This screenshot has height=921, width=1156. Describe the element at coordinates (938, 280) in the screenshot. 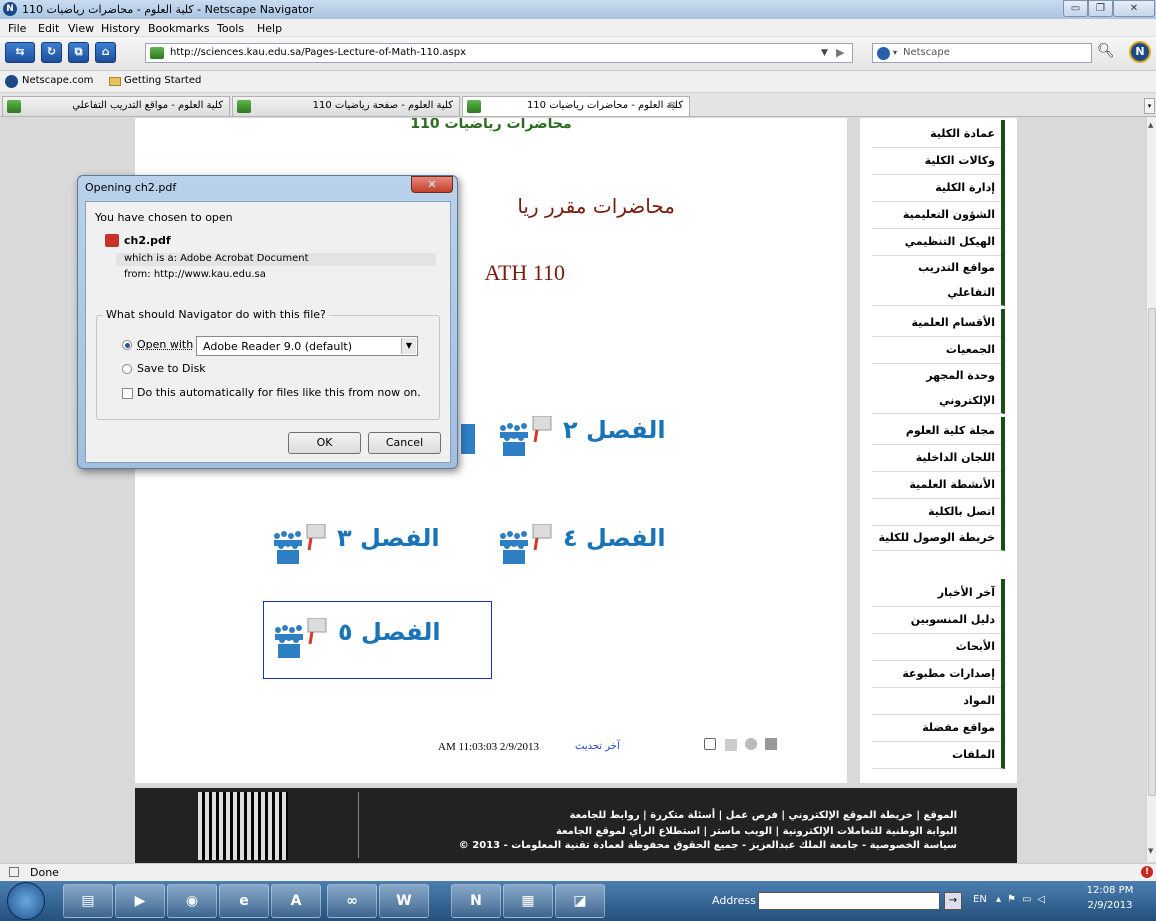

I see `sidebar-item: مواقع التدريب التفاعلي` at that location.